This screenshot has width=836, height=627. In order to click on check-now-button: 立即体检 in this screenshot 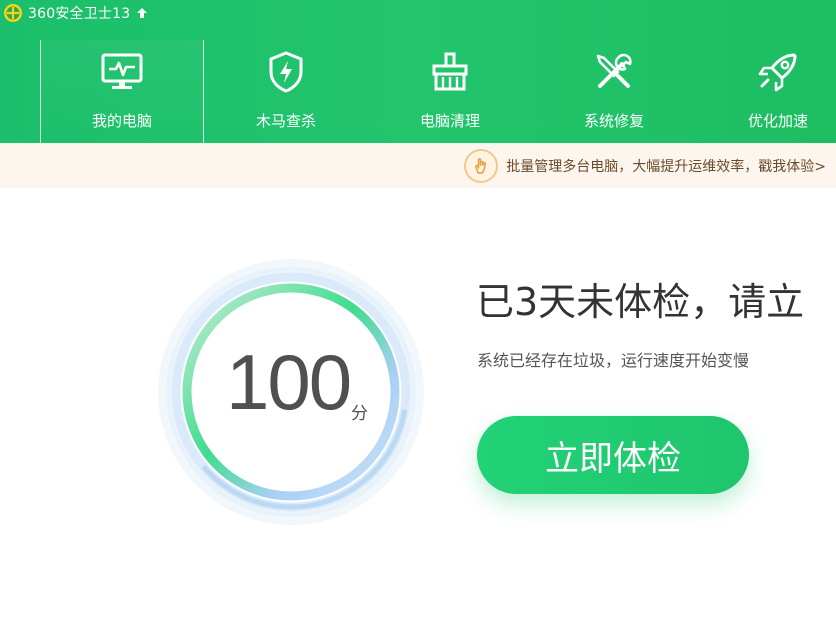, I will do `click(613, 455)`.